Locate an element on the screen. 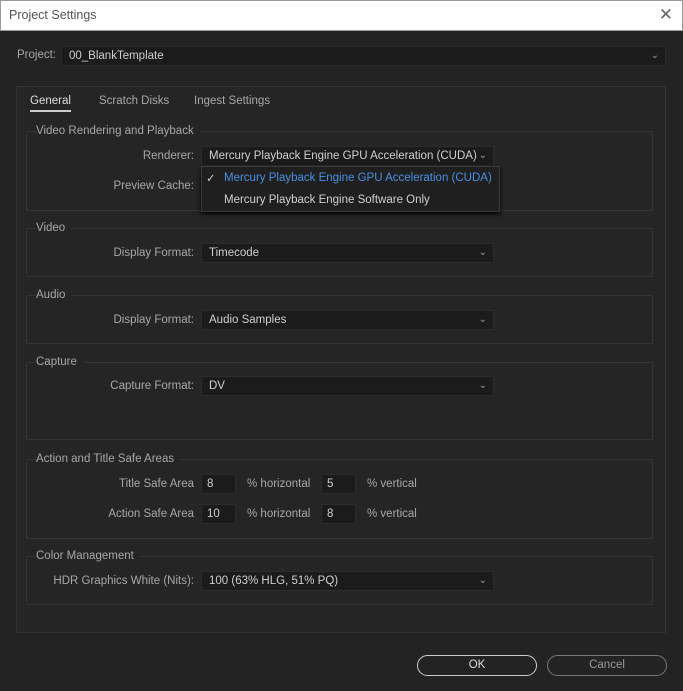  audio-title: Audio is located at coordinates (54, 295).